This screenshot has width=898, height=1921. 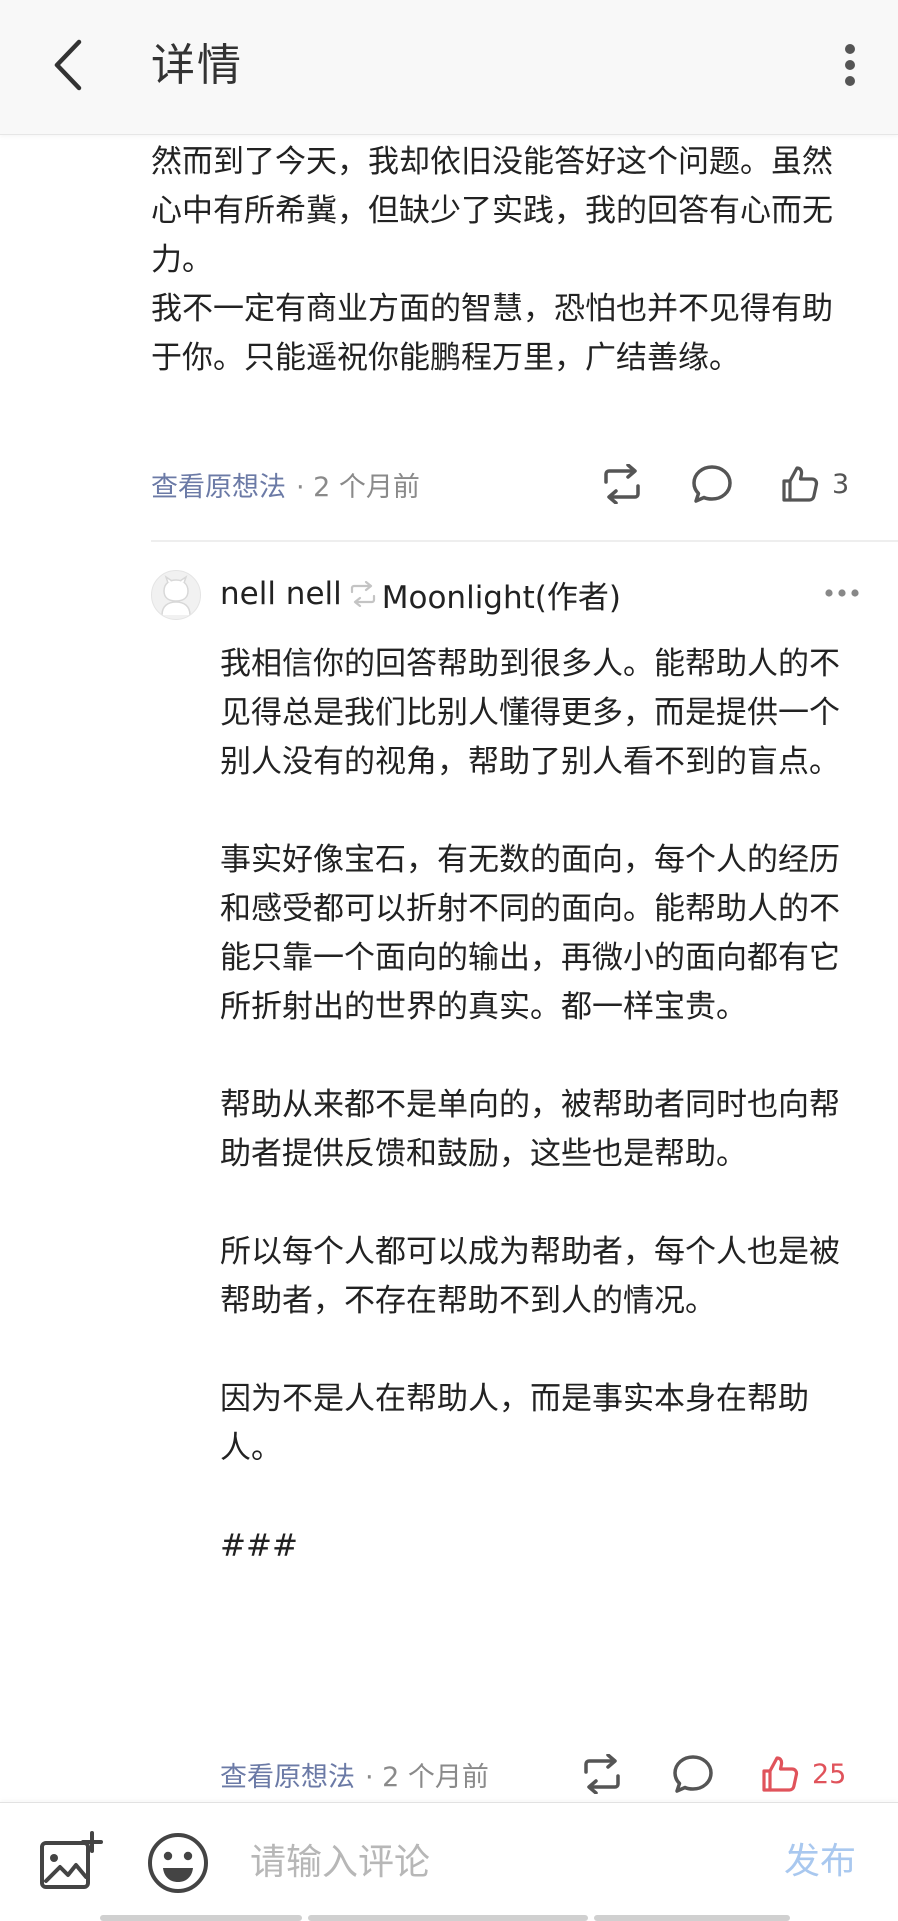 What do you see at coordinates (500, 1862) in the screenshot?
I see `comment-input` at bounding box center [500, 1862].